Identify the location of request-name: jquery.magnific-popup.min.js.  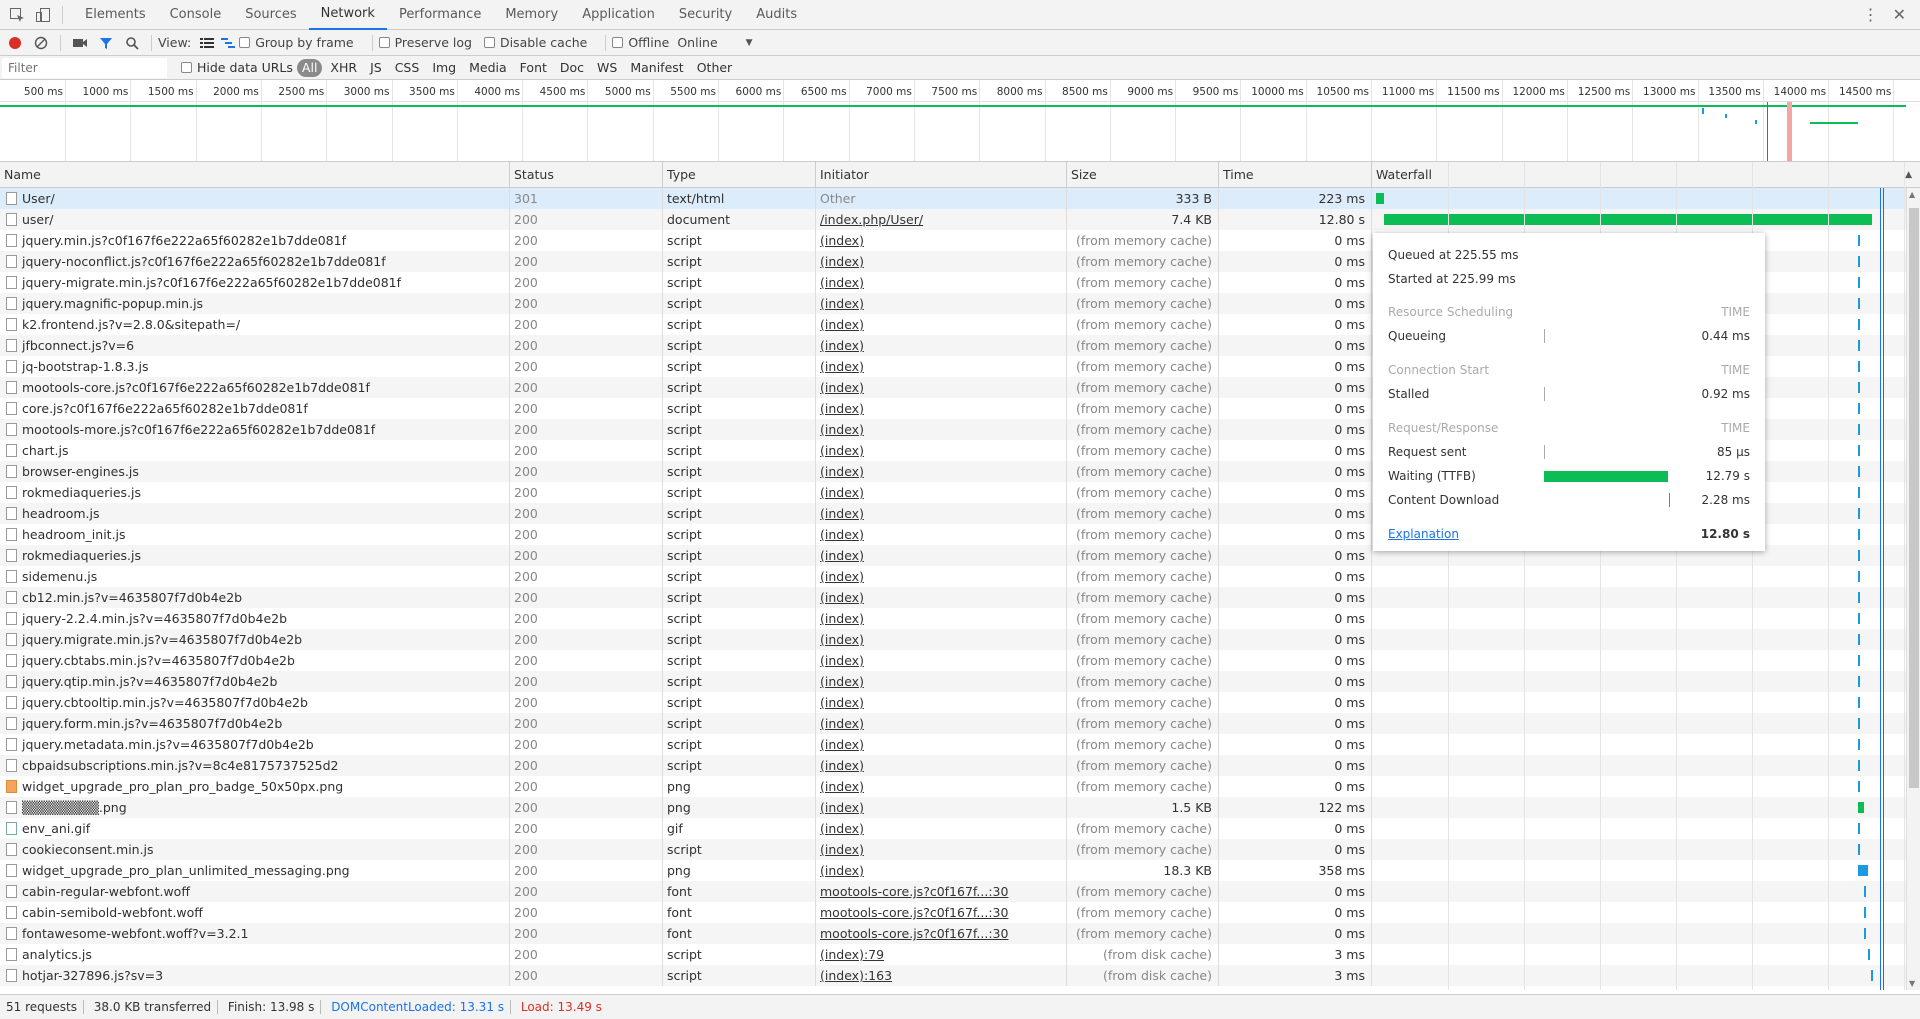
(255, 303).